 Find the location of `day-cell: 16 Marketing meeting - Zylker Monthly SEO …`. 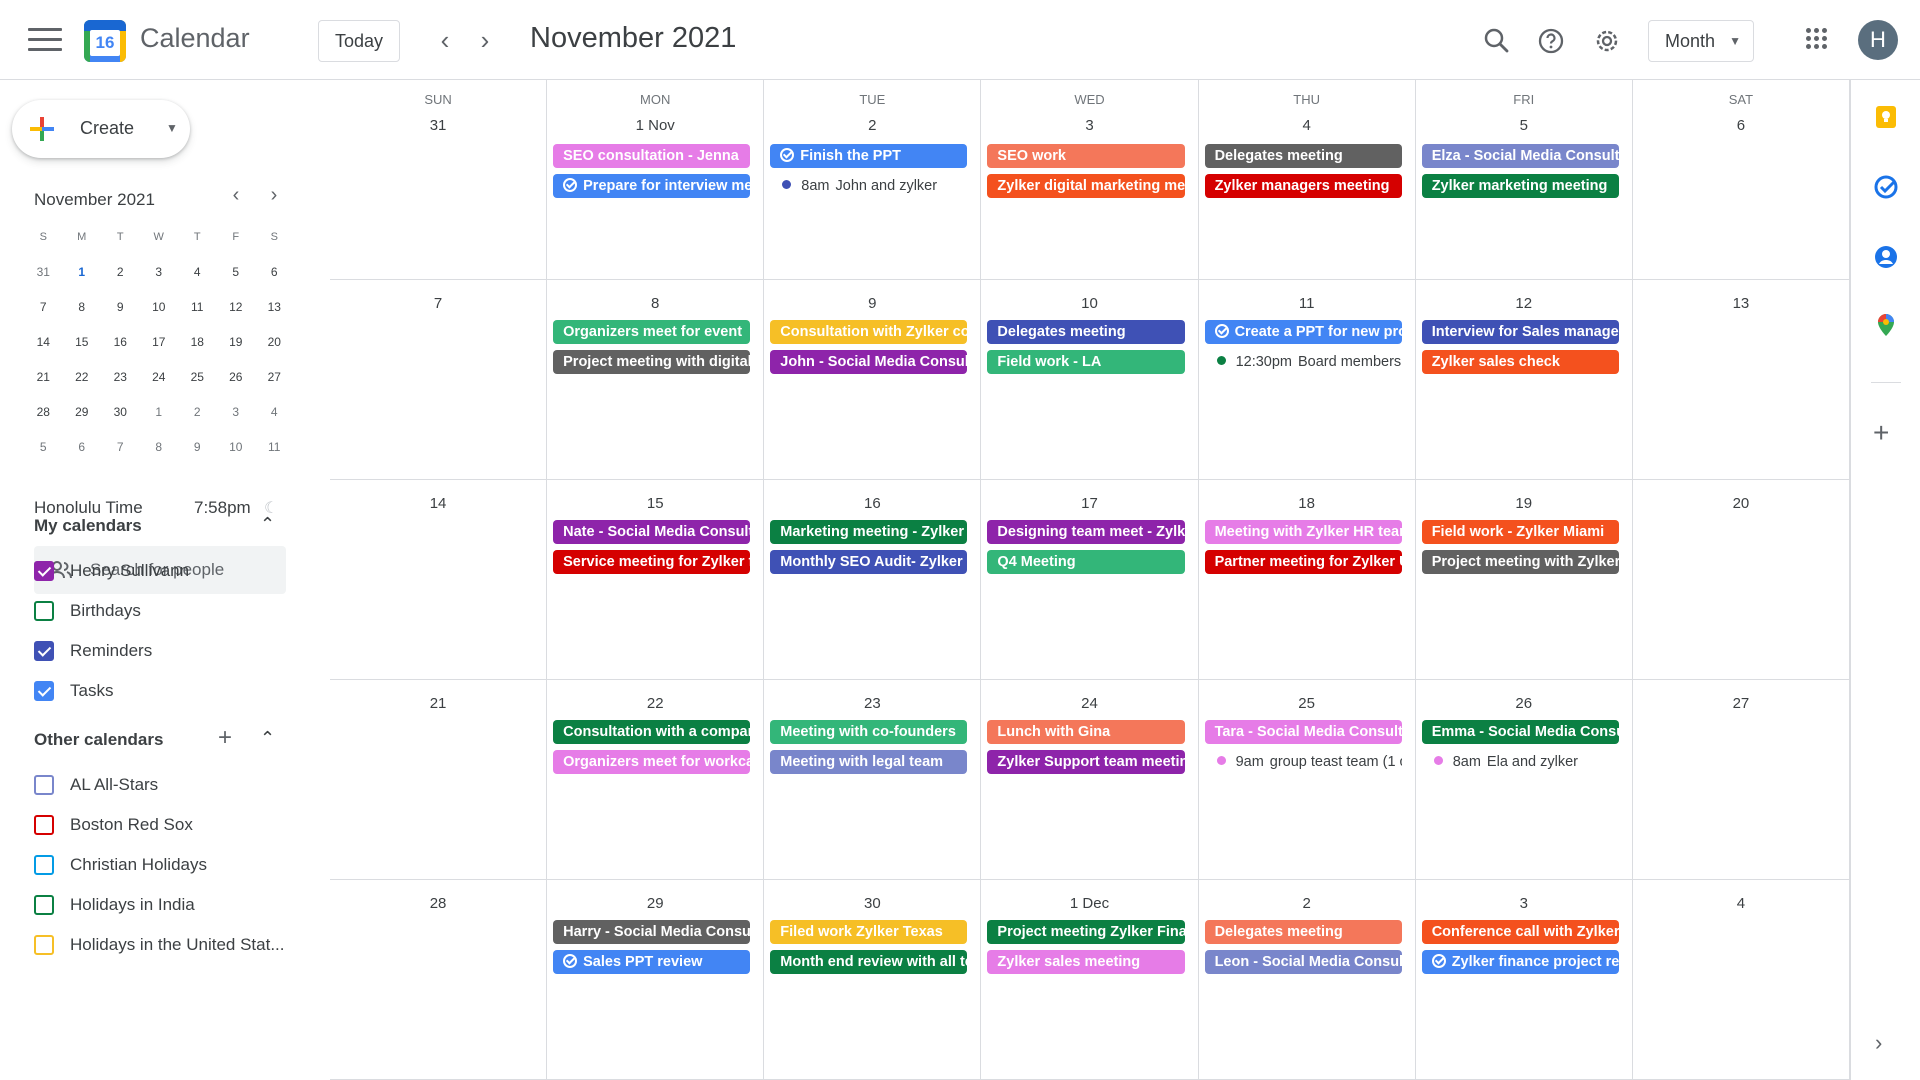

day-cell: 16 Marketing meeting - Zylker Monthly SEO … is located at coordinates (873, 580).